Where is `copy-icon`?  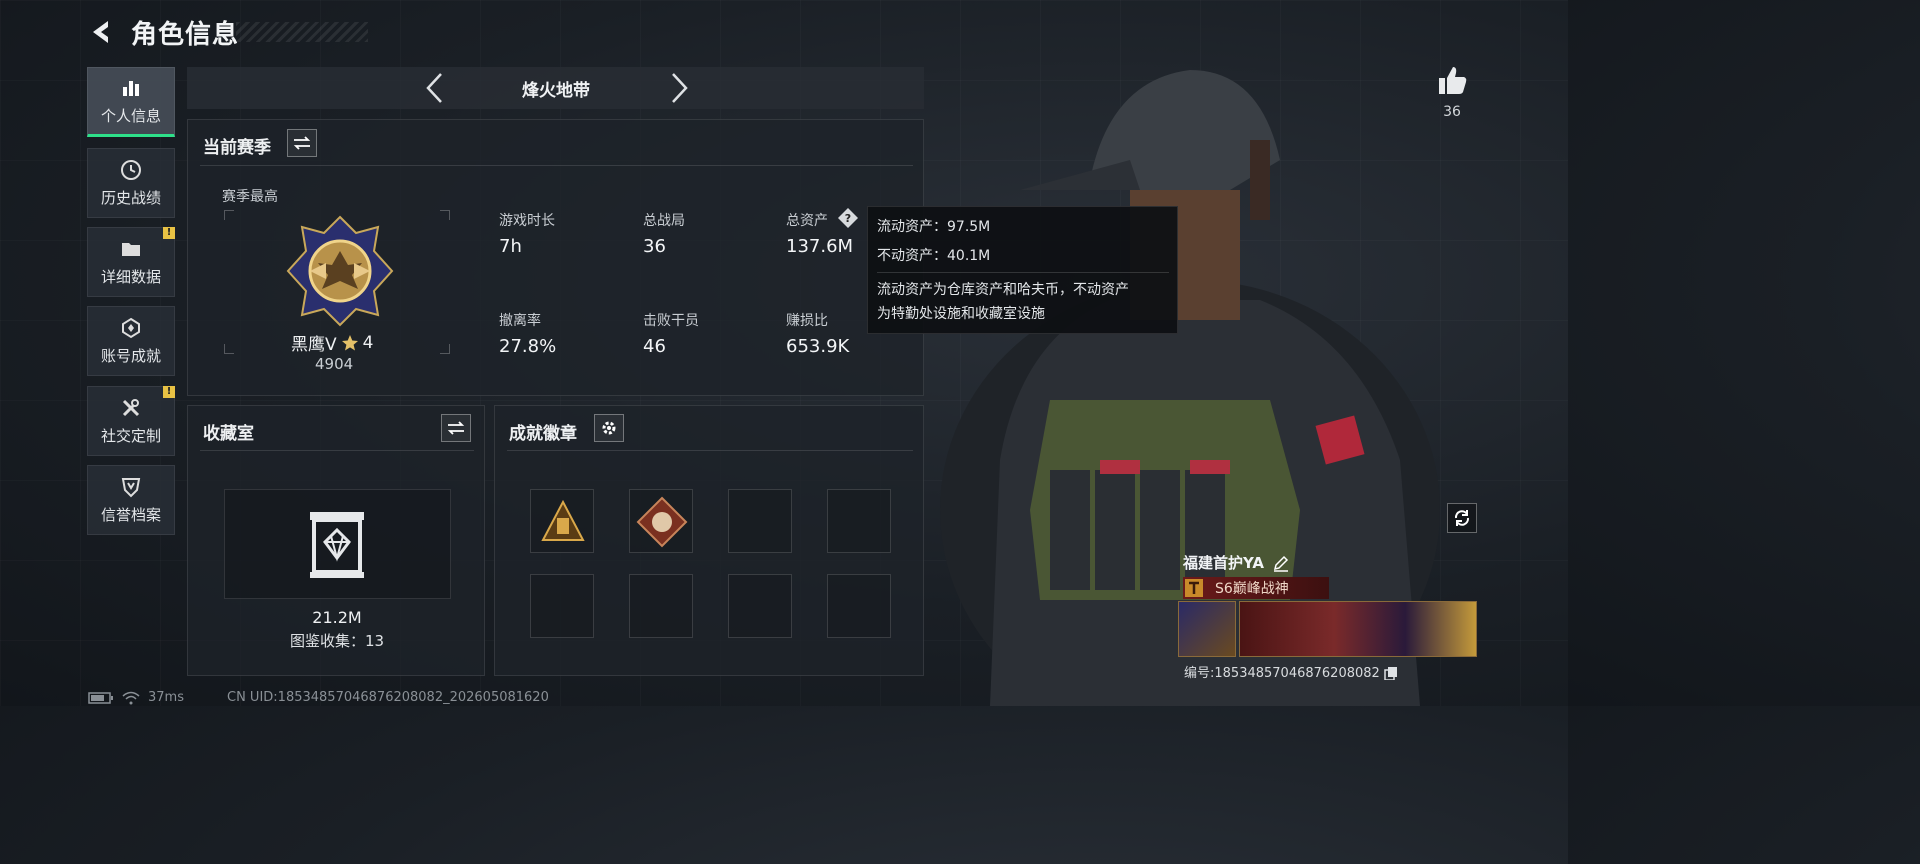
copy-icon is located at coordinates (1390, 673).